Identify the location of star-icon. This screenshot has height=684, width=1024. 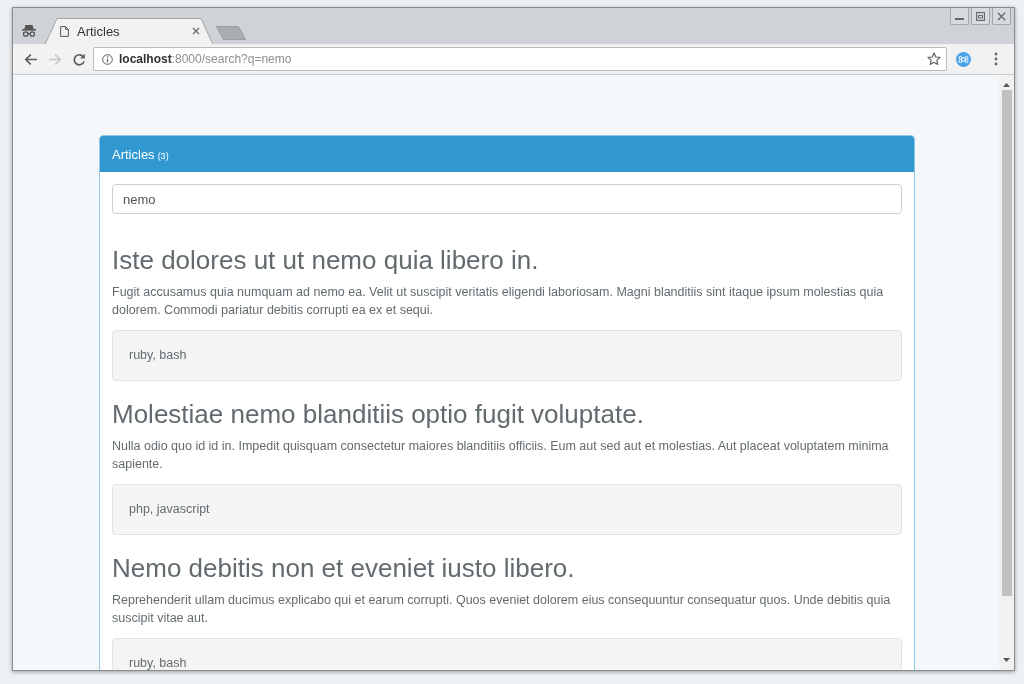
(934, 59).